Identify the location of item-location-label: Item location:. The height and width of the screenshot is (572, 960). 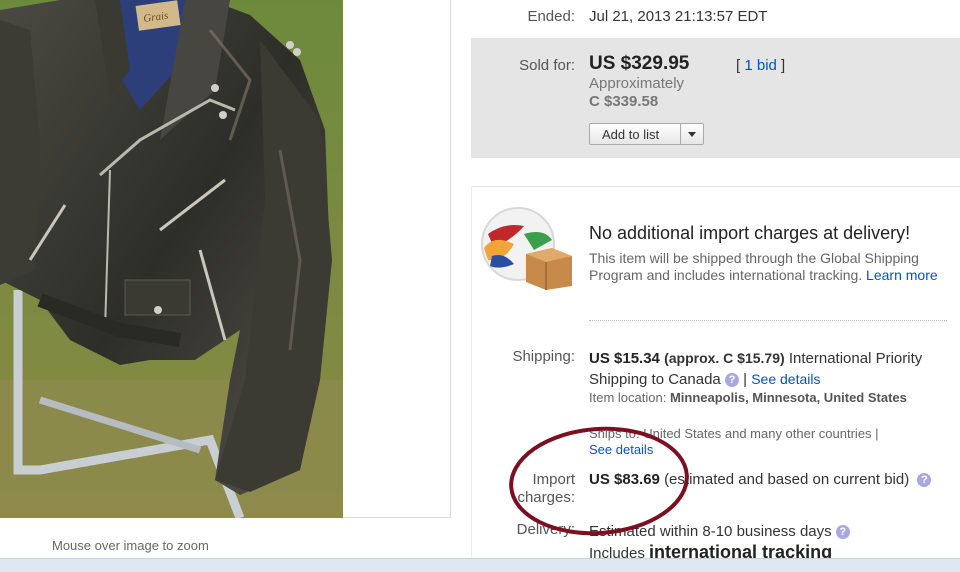
(628, 397).